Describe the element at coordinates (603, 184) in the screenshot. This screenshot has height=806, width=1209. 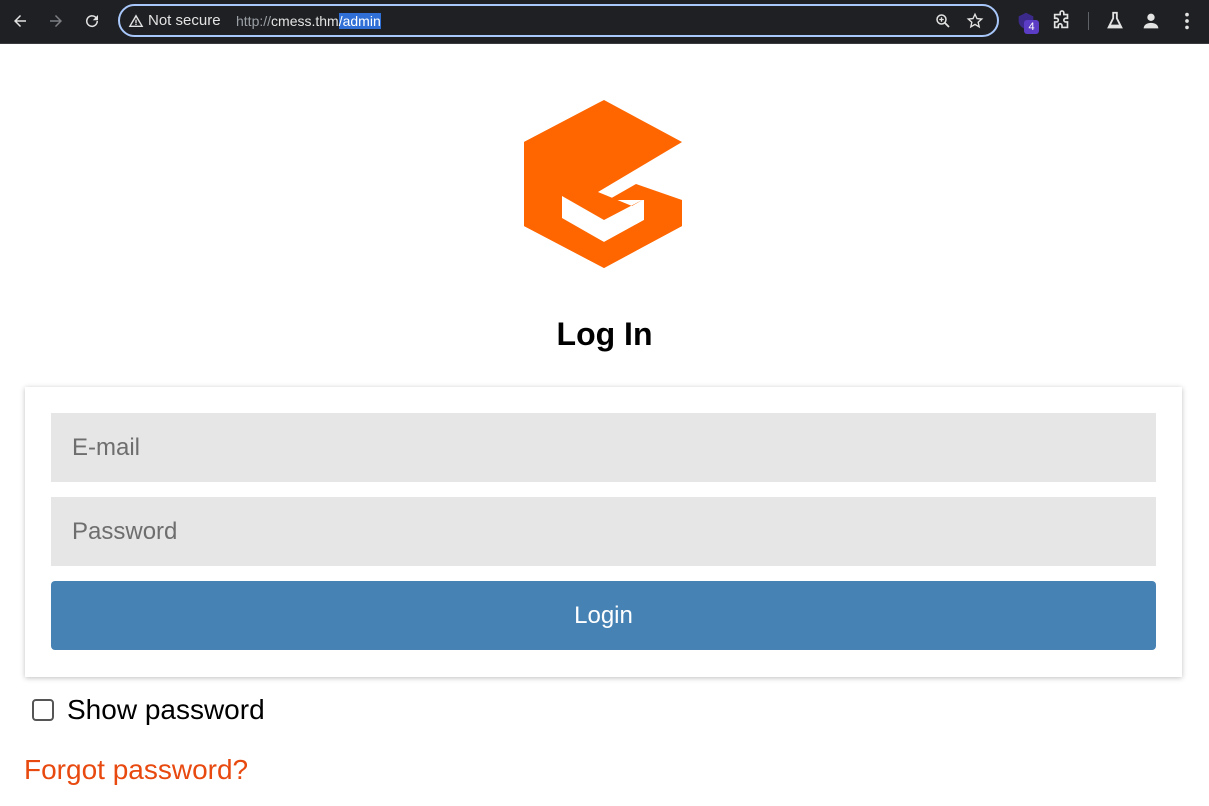
I see `brand-logo` at that location.